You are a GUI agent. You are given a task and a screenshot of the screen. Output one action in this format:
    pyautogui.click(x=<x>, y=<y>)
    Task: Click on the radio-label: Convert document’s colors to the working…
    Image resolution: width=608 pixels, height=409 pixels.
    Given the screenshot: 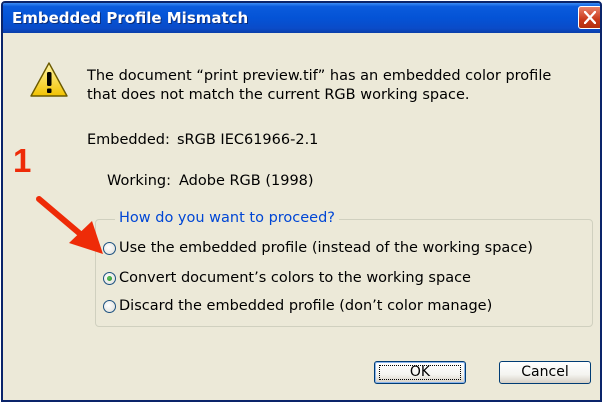 What is the action you would take?
    pyautogui.click(x=295, y=278)
    